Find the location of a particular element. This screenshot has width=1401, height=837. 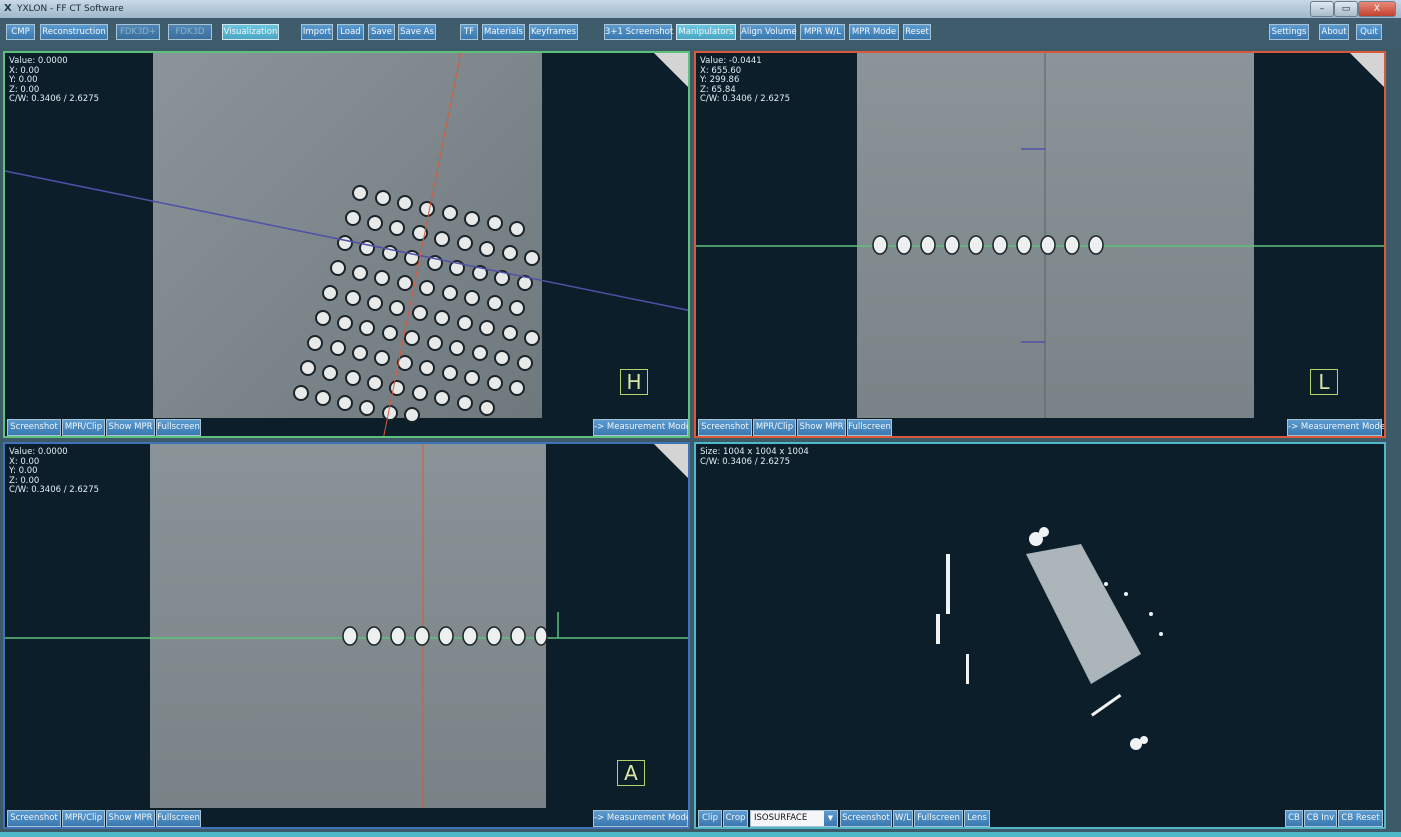

cb-inv-button: CB Inv is located at coordinates (1320, 818).